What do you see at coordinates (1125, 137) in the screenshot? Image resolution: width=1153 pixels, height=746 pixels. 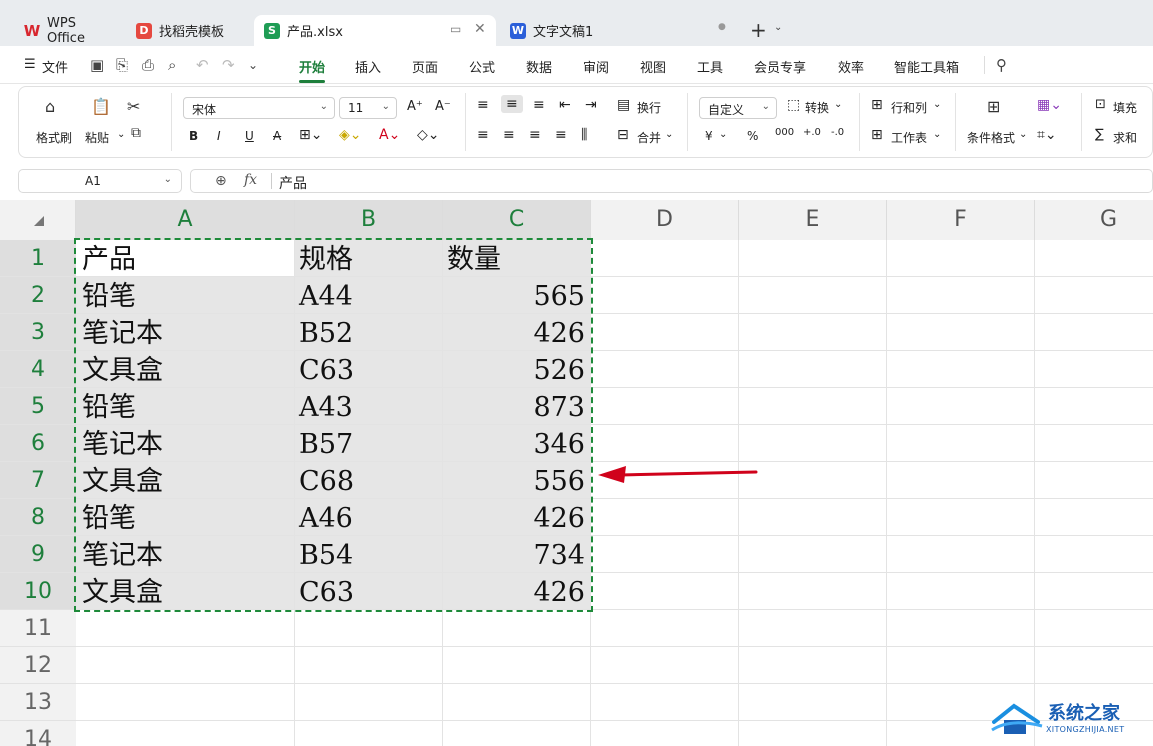 I see `sum-button: 求和` at bounding box center [1125, 137].